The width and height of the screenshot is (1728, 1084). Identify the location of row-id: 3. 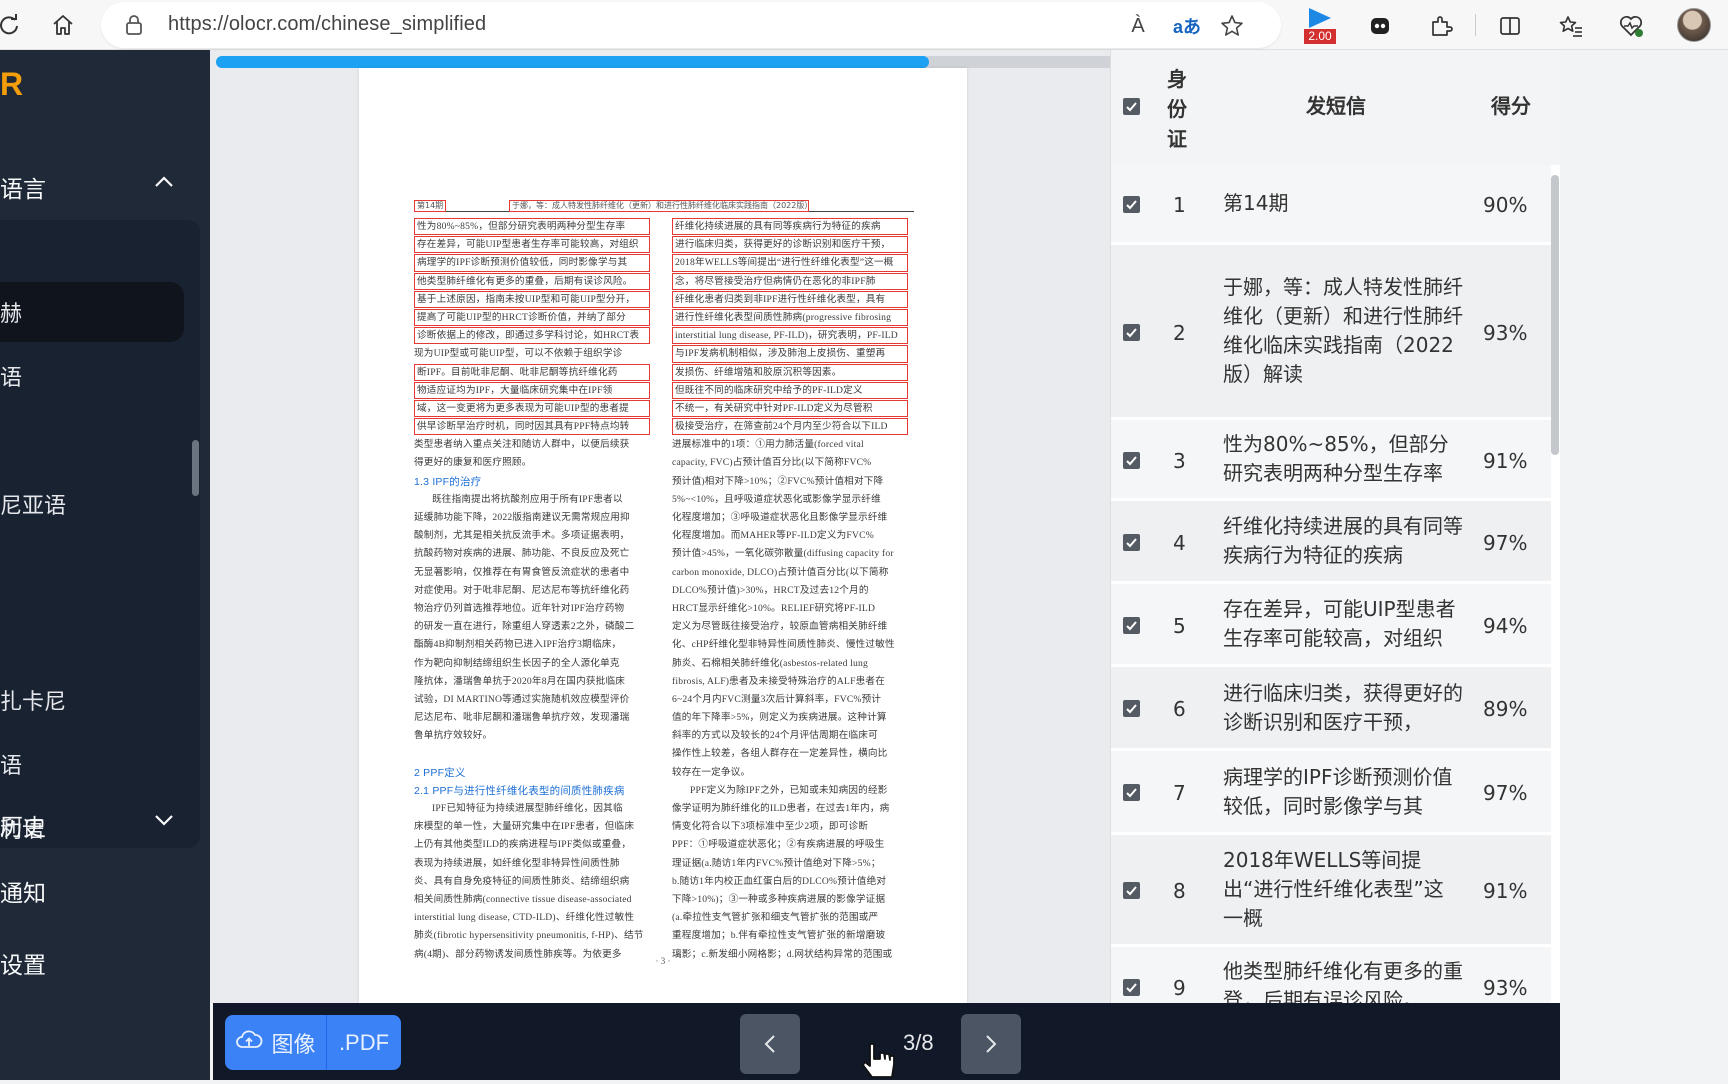
(1179, 460).